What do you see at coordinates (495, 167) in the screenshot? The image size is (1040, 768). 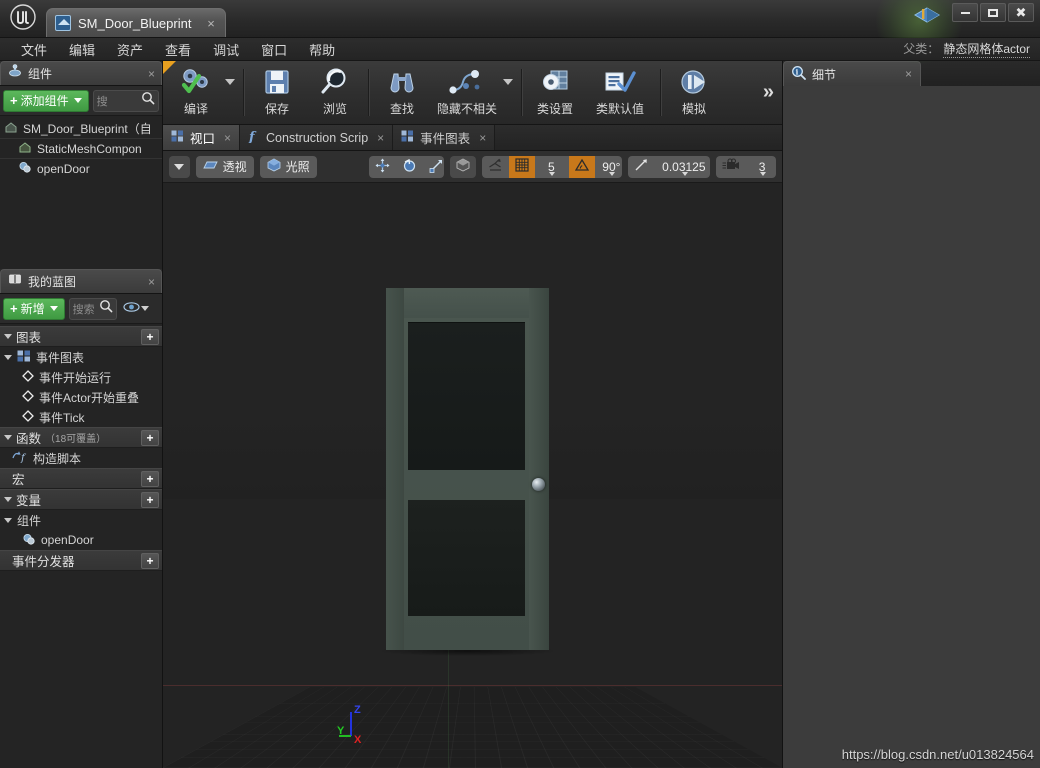 I see `surface-snap-button` at bounding box center [495, 167].